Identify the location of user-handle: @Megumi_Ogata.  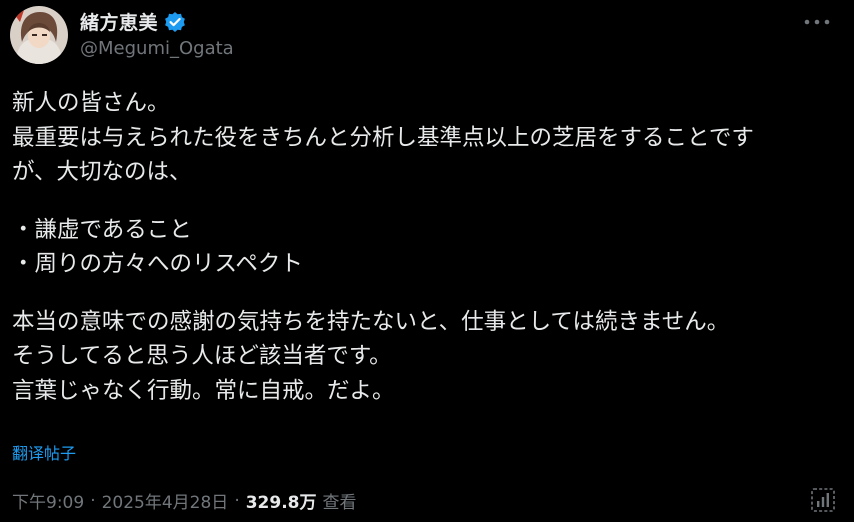
(157, 48).